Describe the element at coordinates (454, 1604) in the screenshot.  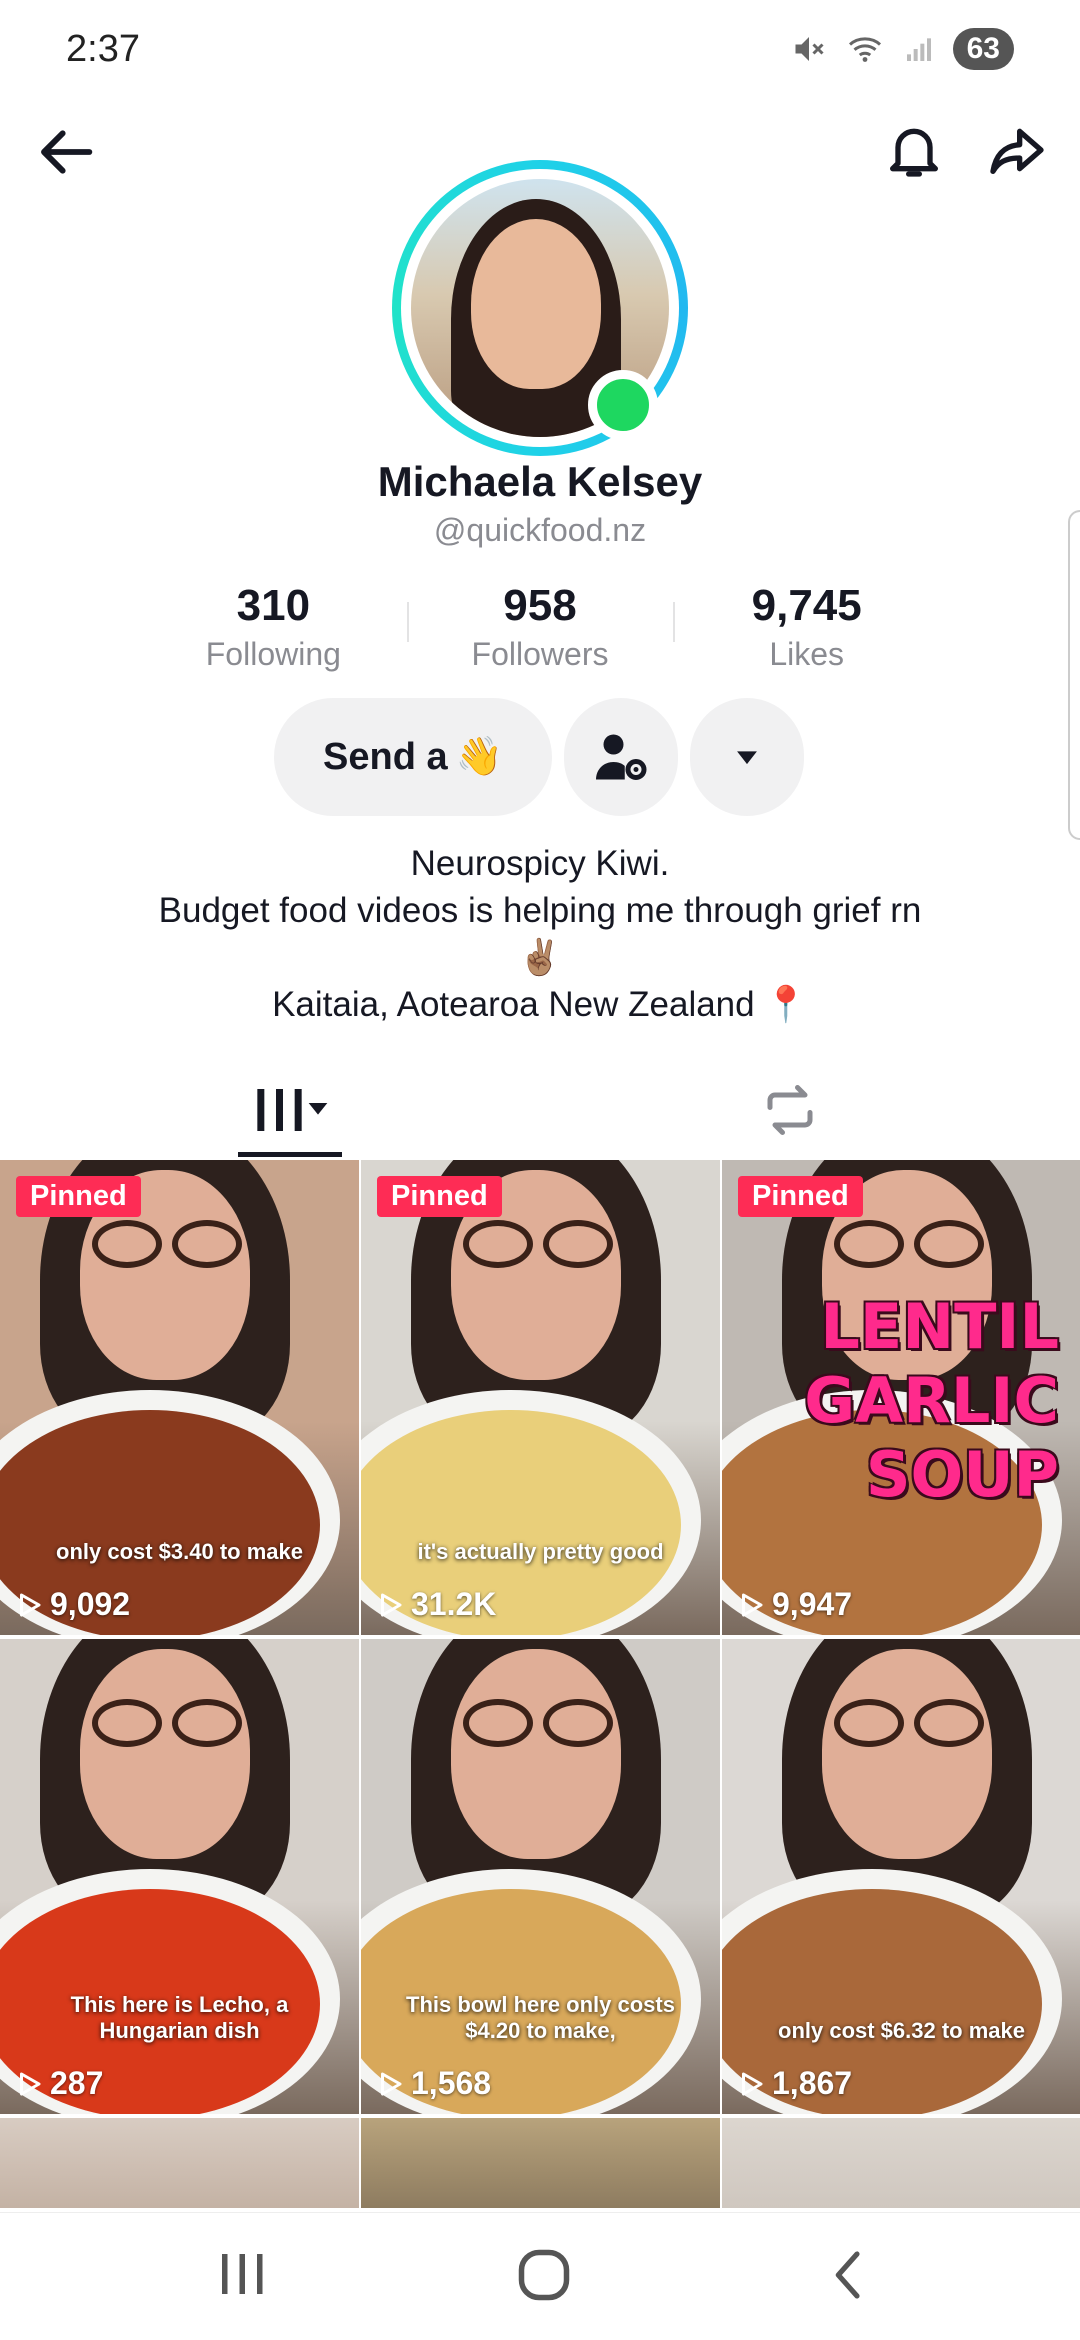
I see `view-count-text: 31.2K` at that location.